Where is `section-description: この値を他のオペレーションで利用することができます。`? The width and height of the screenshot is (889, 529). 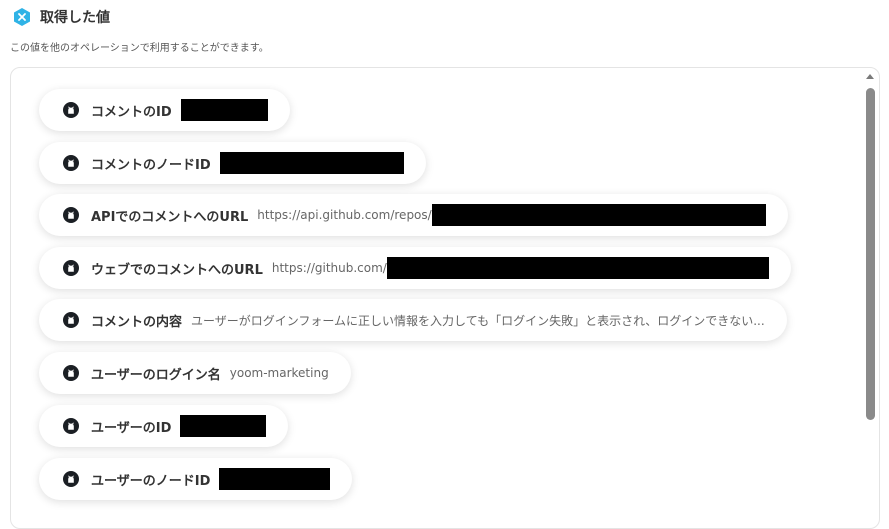 section-description: この値を他のオペレーションで利用することができます。 is located at coordinates (139, 48).